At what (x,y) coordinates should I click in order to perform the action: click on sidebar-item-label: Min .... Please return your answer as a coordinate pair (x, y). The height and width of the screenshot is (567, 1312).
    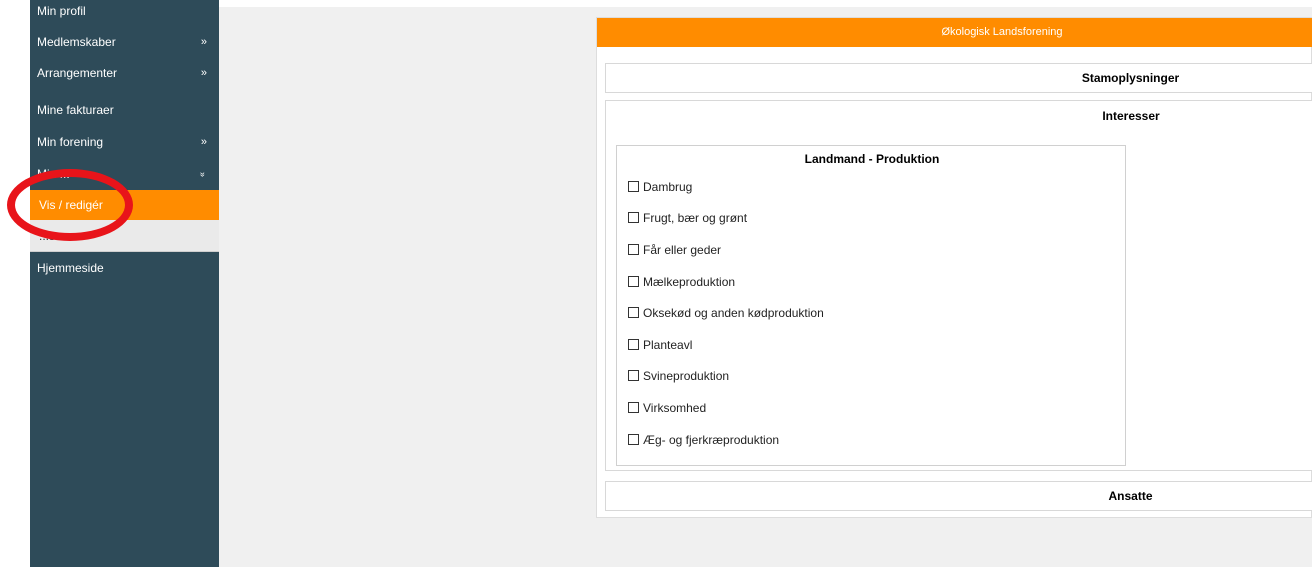
    Looking at the image, I should click on (53, 174).